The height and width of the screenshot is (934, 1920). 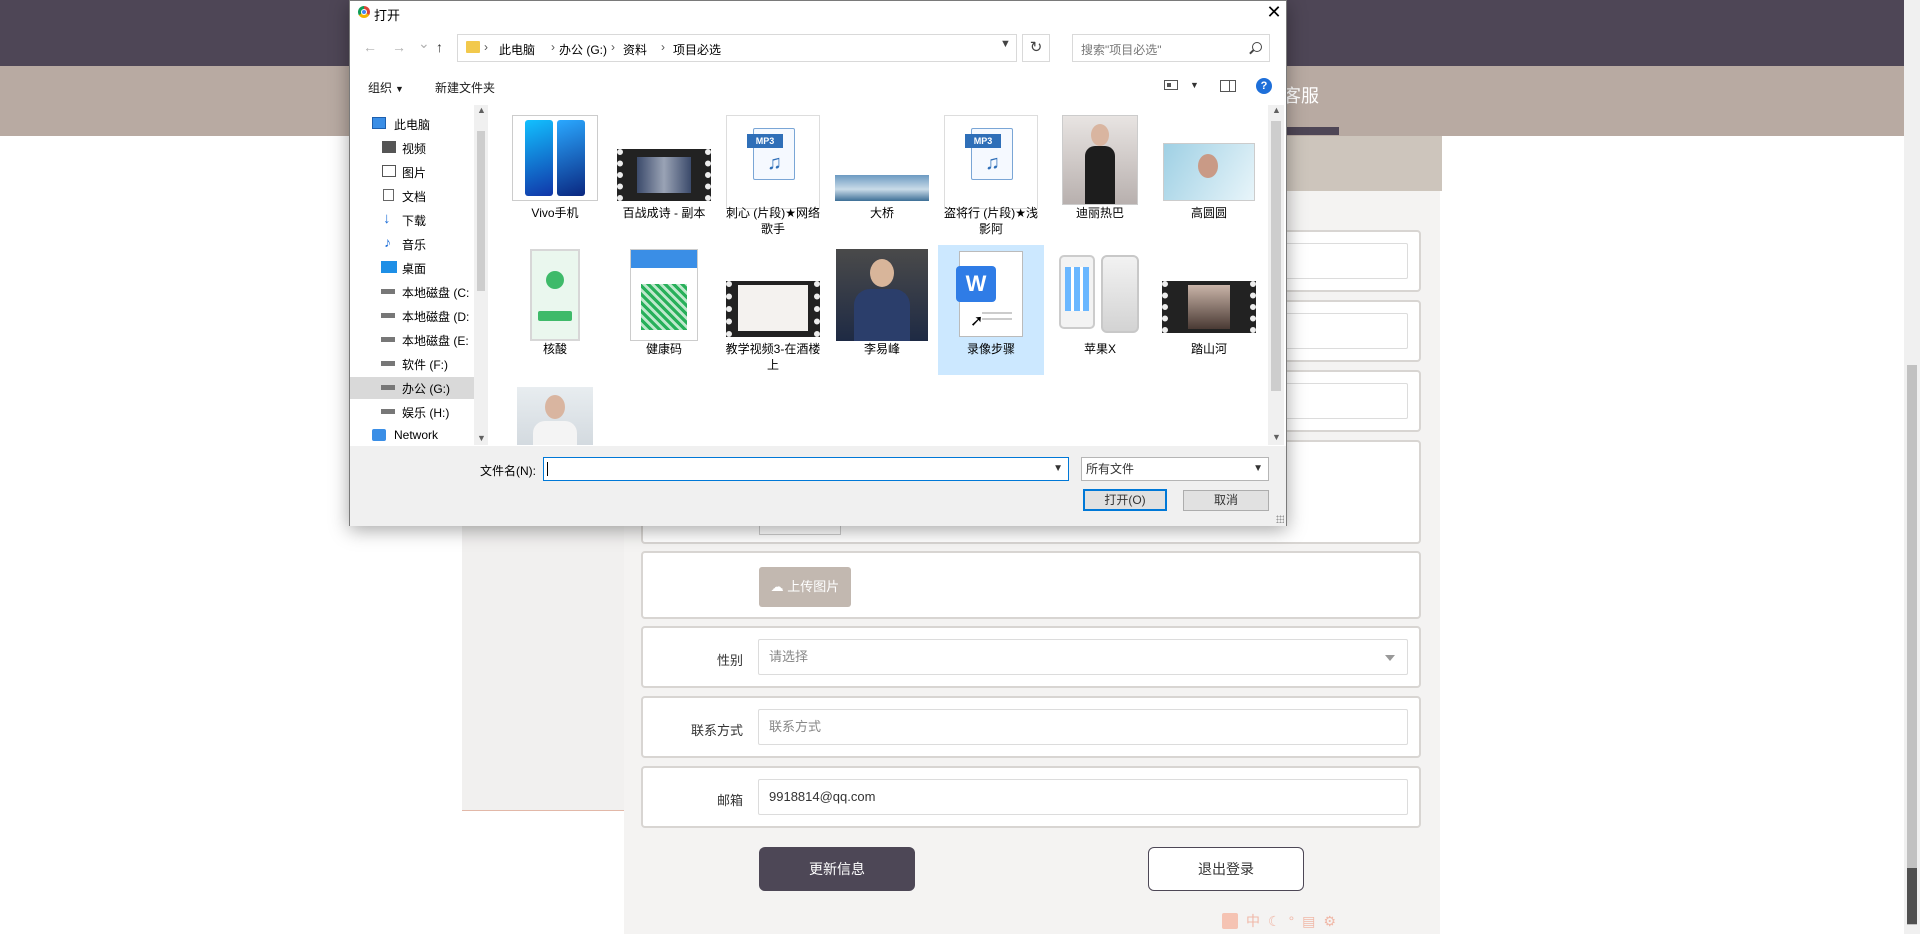 What do you see at coordinates (370, 47) in the screenshot?
I see `back-arrow-icon: ←` at bounding box center [370, 47].